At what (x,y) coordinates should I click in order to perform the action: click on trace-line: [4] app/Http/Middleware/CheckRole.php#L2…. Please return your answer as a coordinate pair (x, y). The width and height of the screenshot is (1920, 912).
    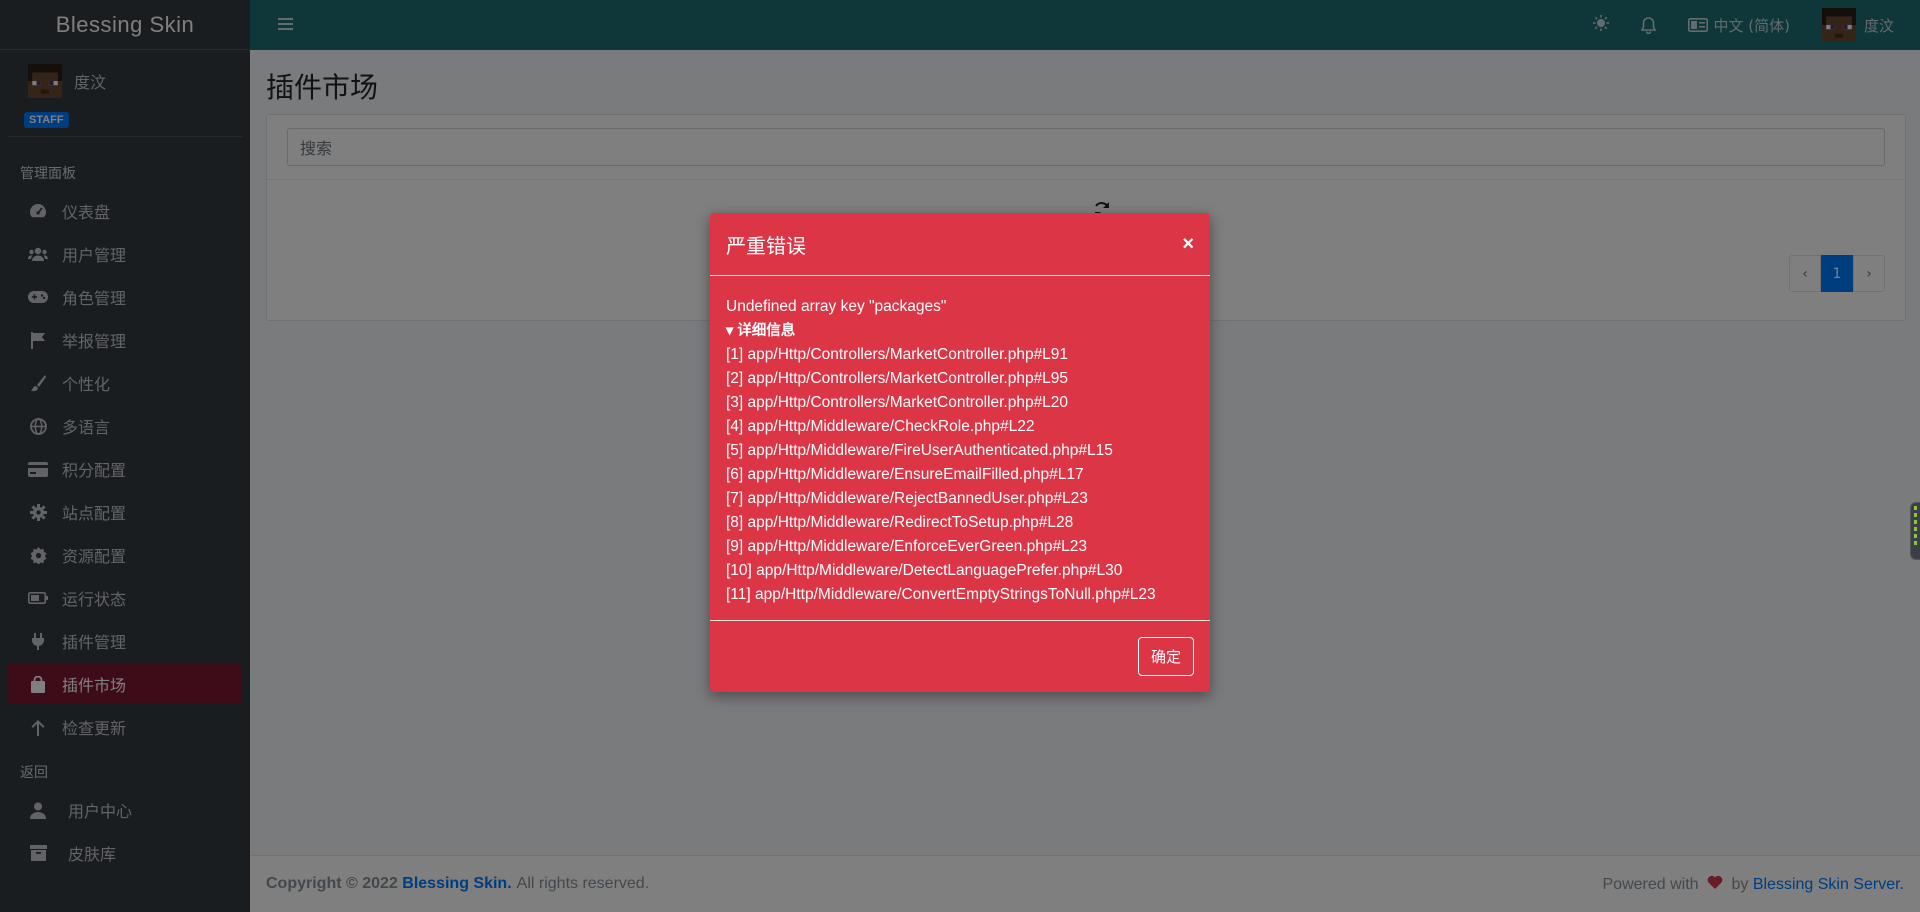
    Looking at the image, I should click on (880, 426).